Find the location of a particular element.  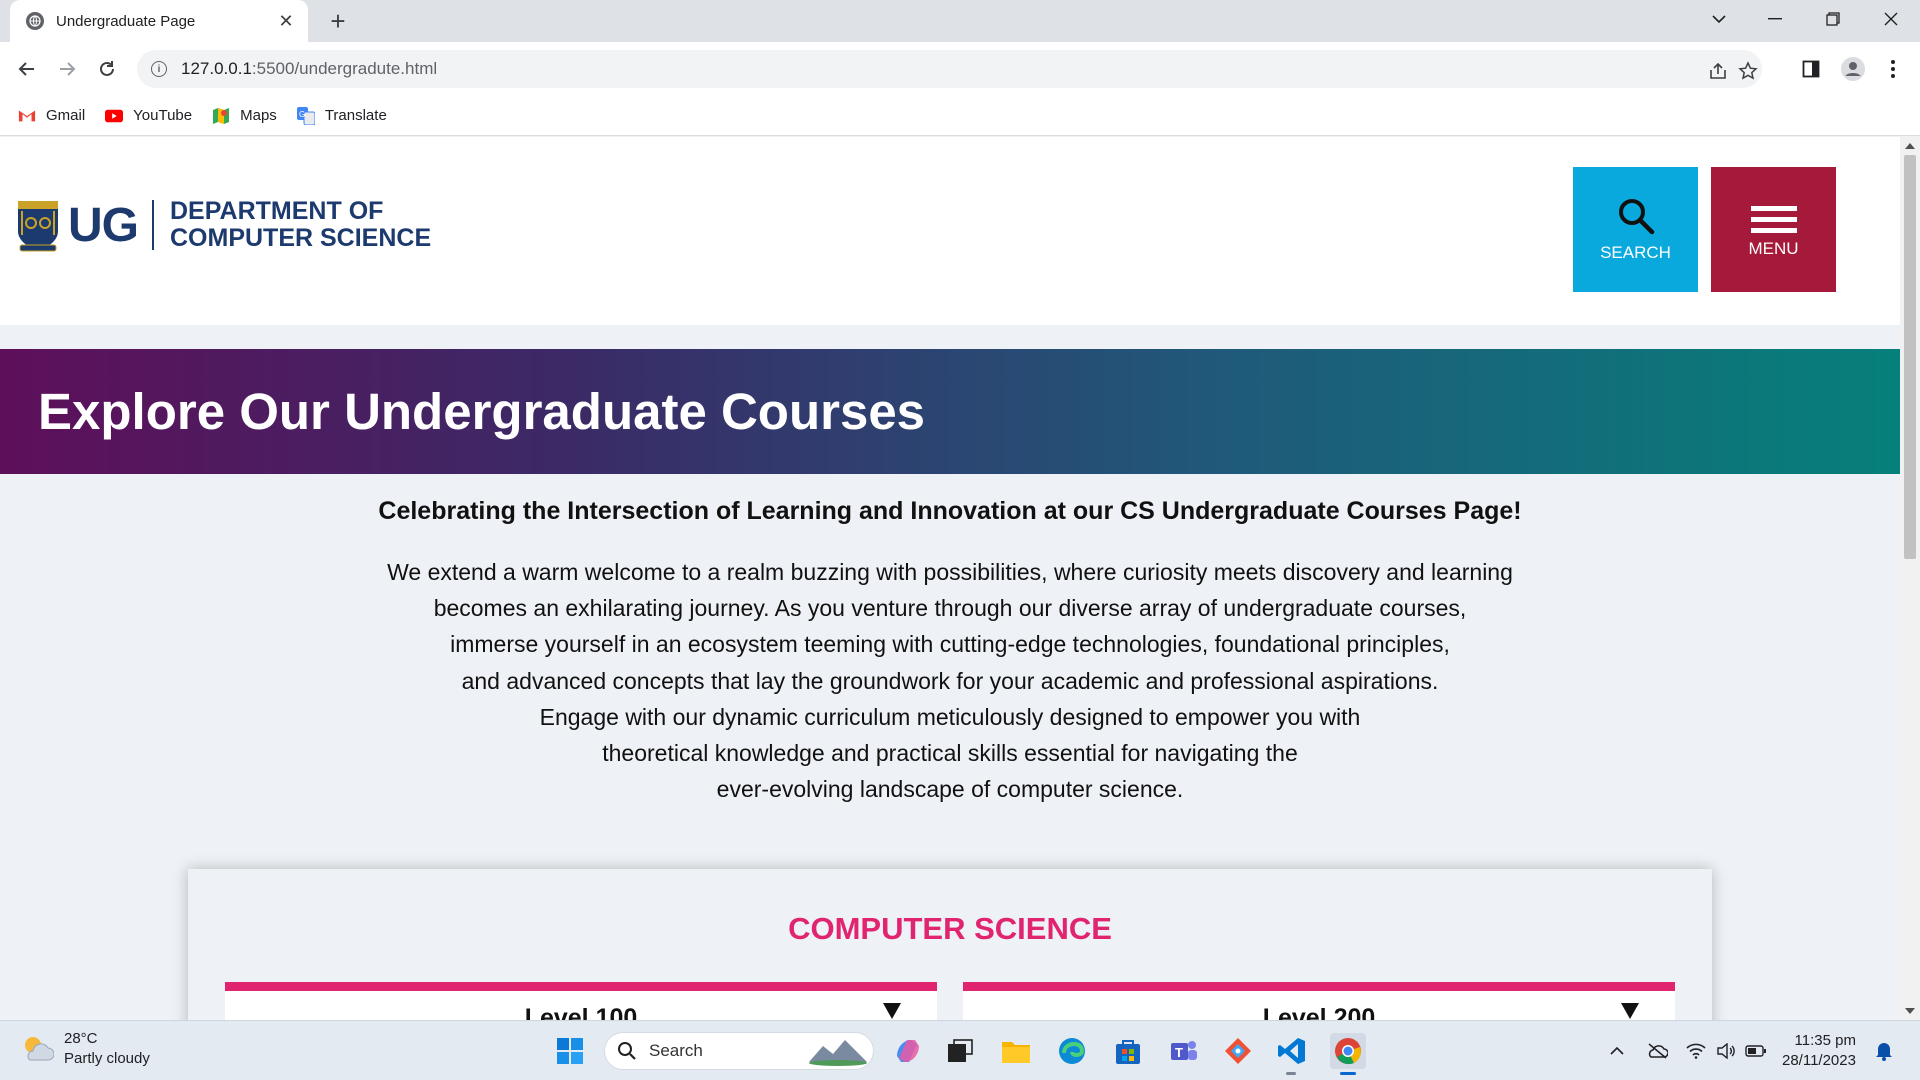

bookmark-translate: G Translate is located at coordinates (341, 115).